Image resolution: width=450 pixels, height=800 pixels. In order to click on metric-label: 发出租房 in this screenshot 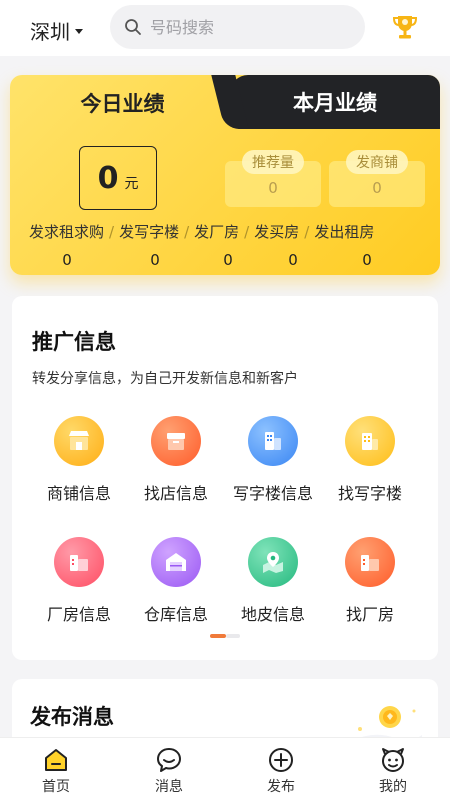, I will do `click(344, 232)`.